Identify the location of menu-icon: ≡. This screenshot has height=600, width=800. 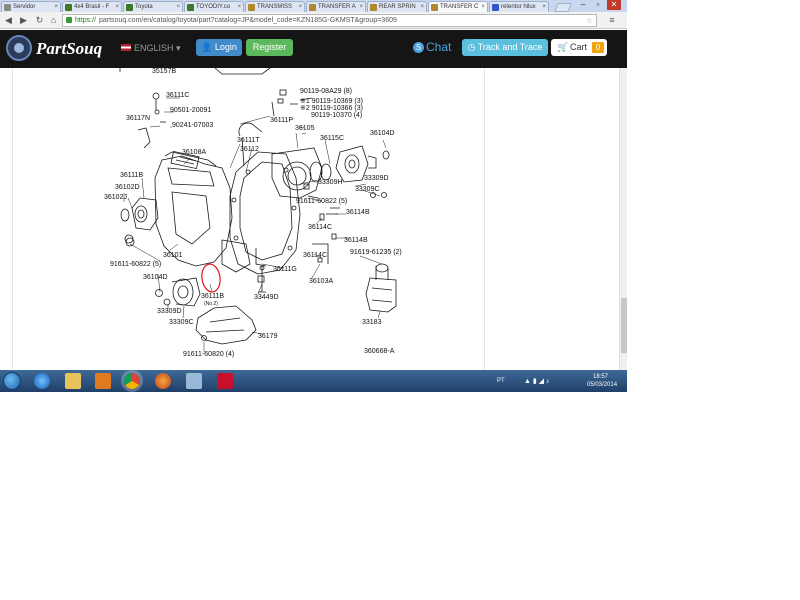
(612, 20).